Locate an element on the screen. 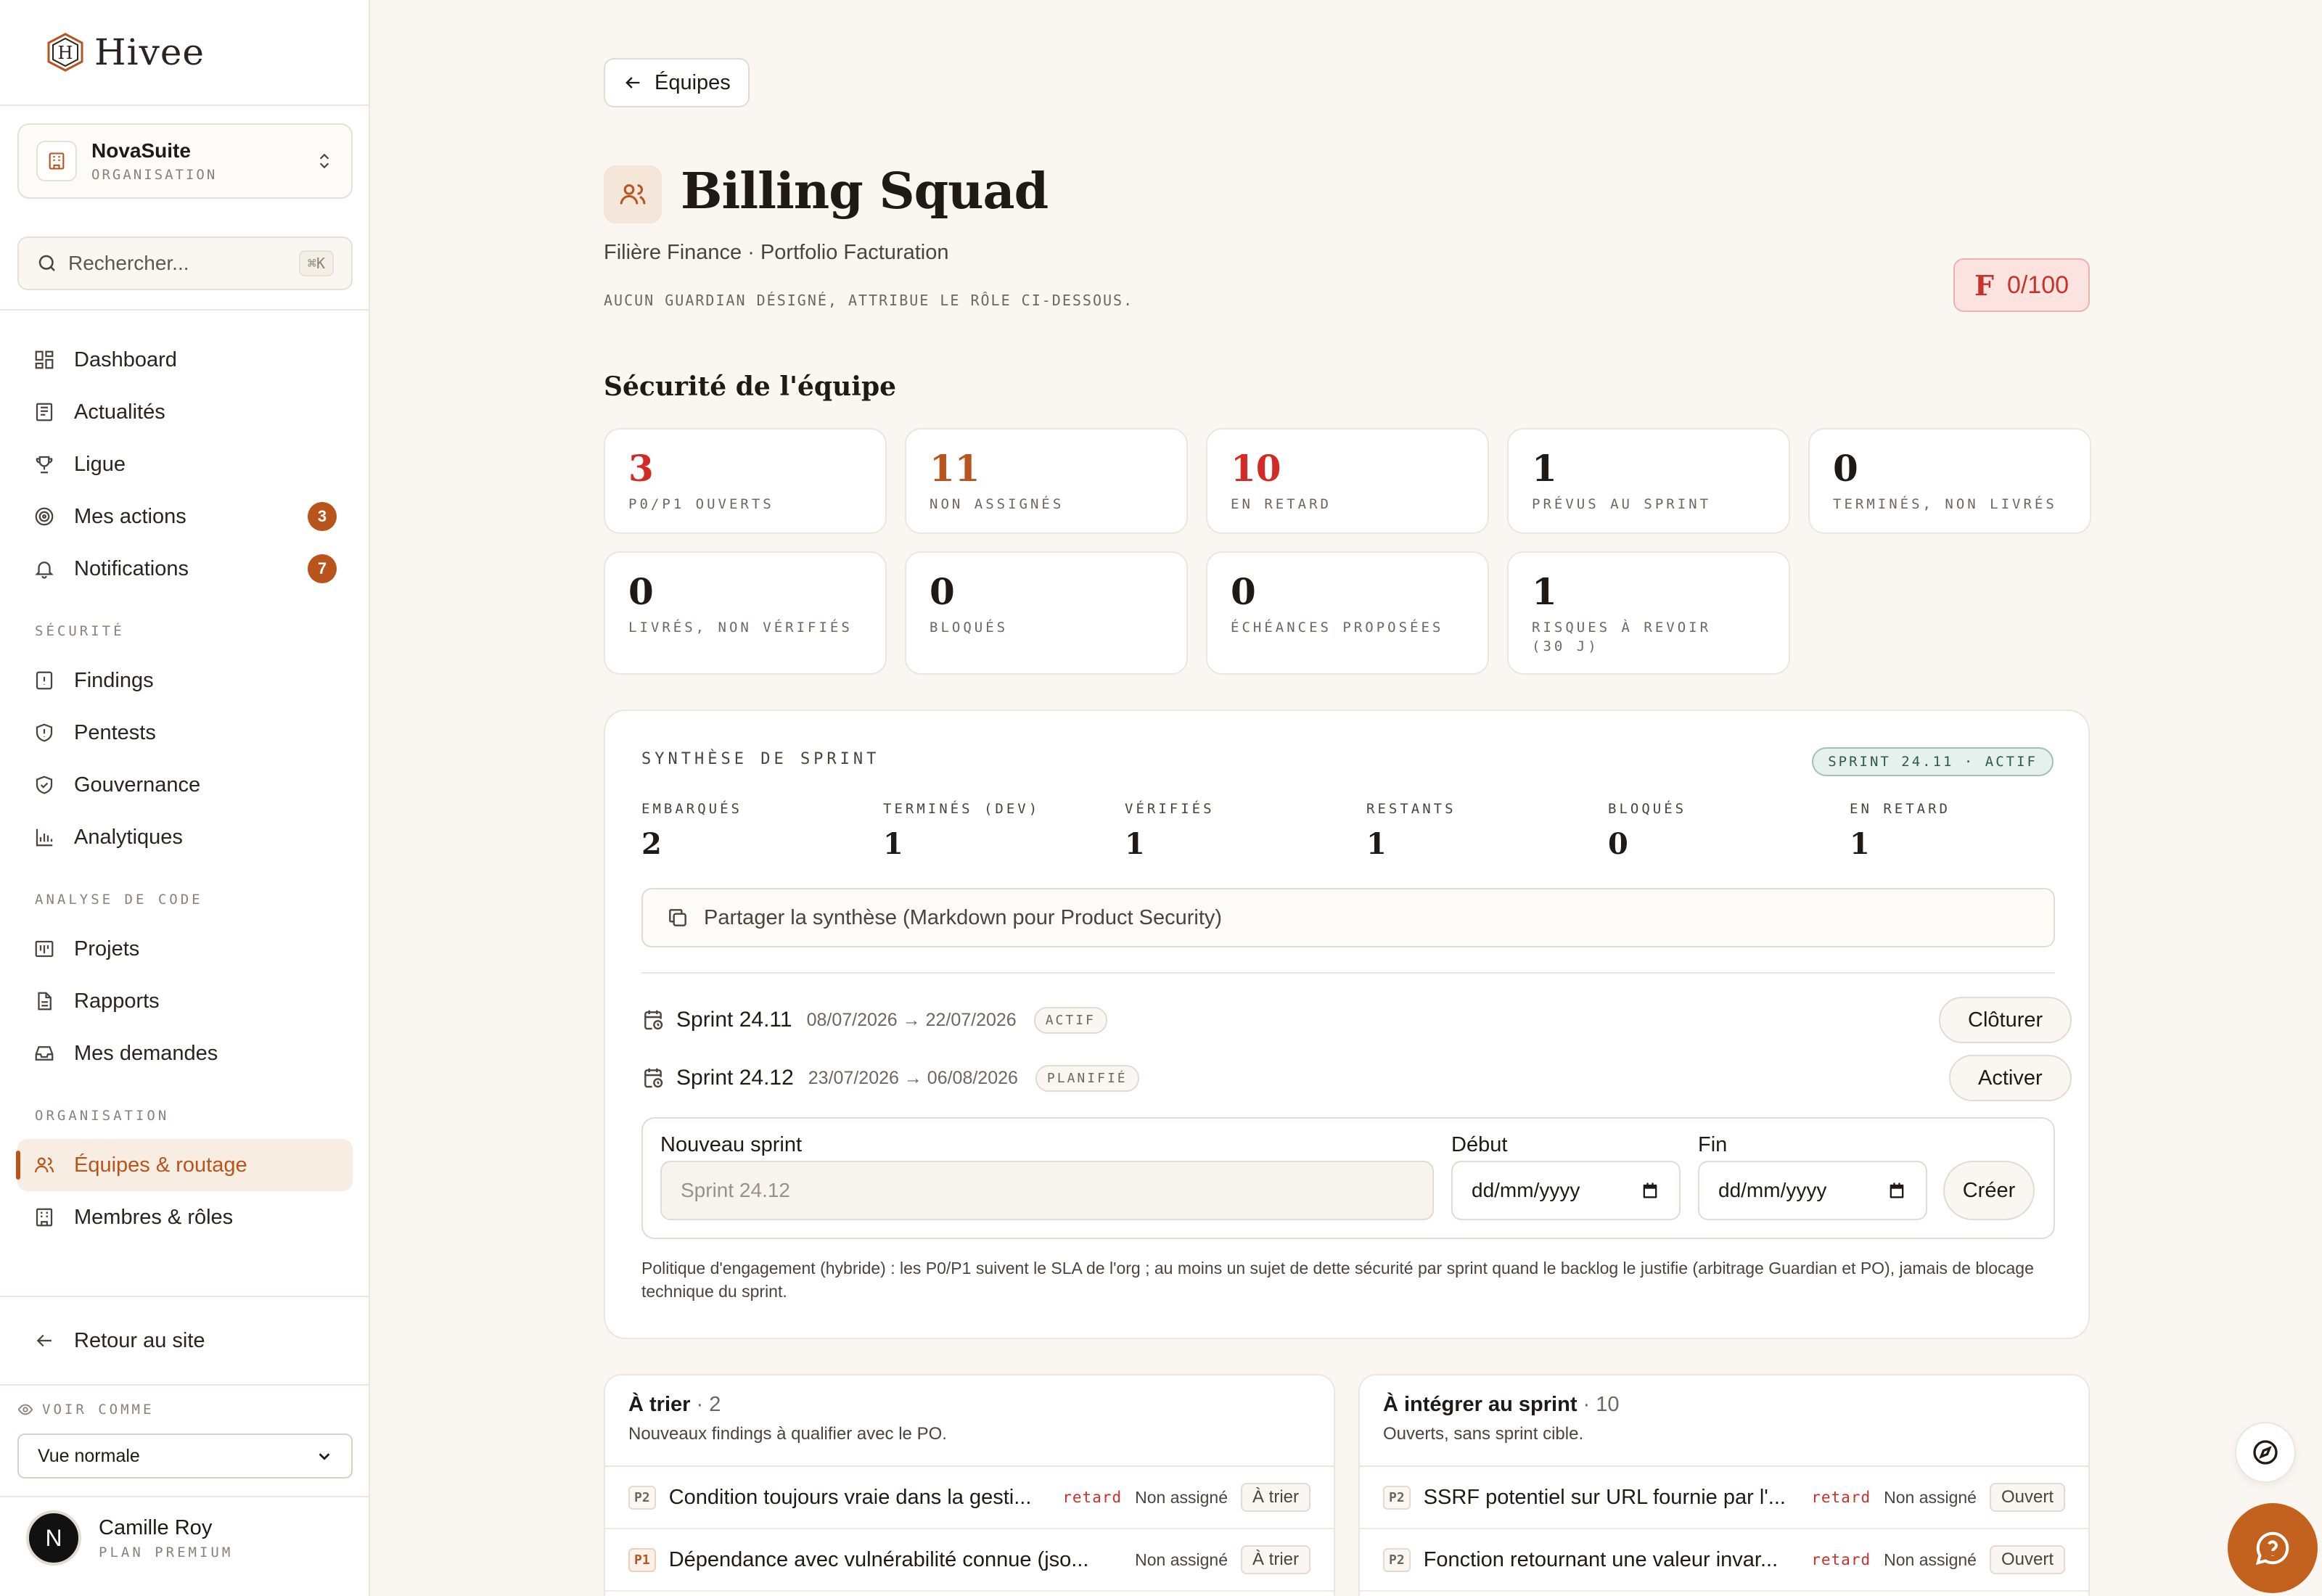  nav-label: Retour au site is located at coordinates (139, 1340).